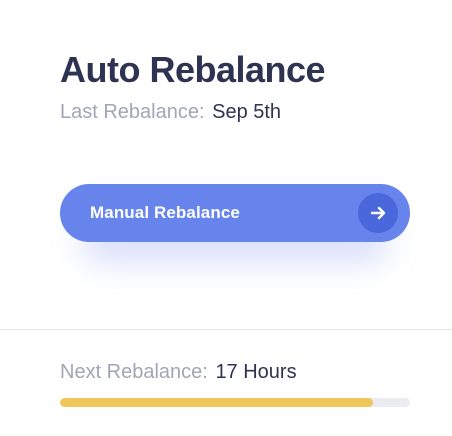 The height and width of the screenshot is (436, 452). What do you see at coordinates (217, 402) in the screenshot?
I see `next-rebalance-progress-fill` at bounding box center [217, 402].